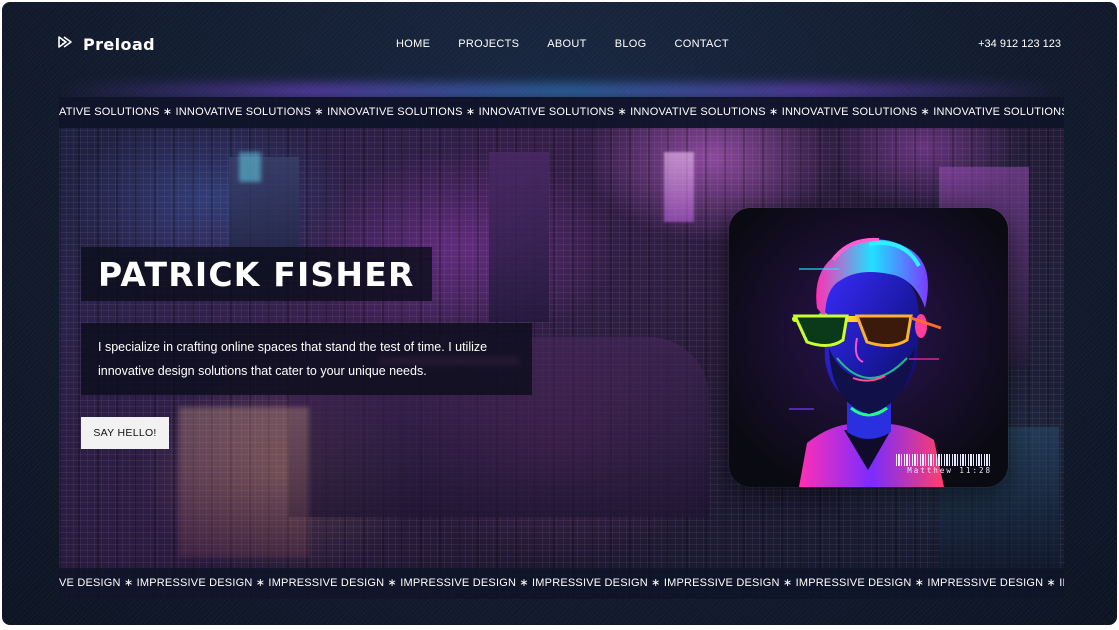 The width and height of the screenshot is (1119, 630). Describe the element at coordinates (488, 44) in the screenshot. I see `nav-projects: PROJECTS` at that location.